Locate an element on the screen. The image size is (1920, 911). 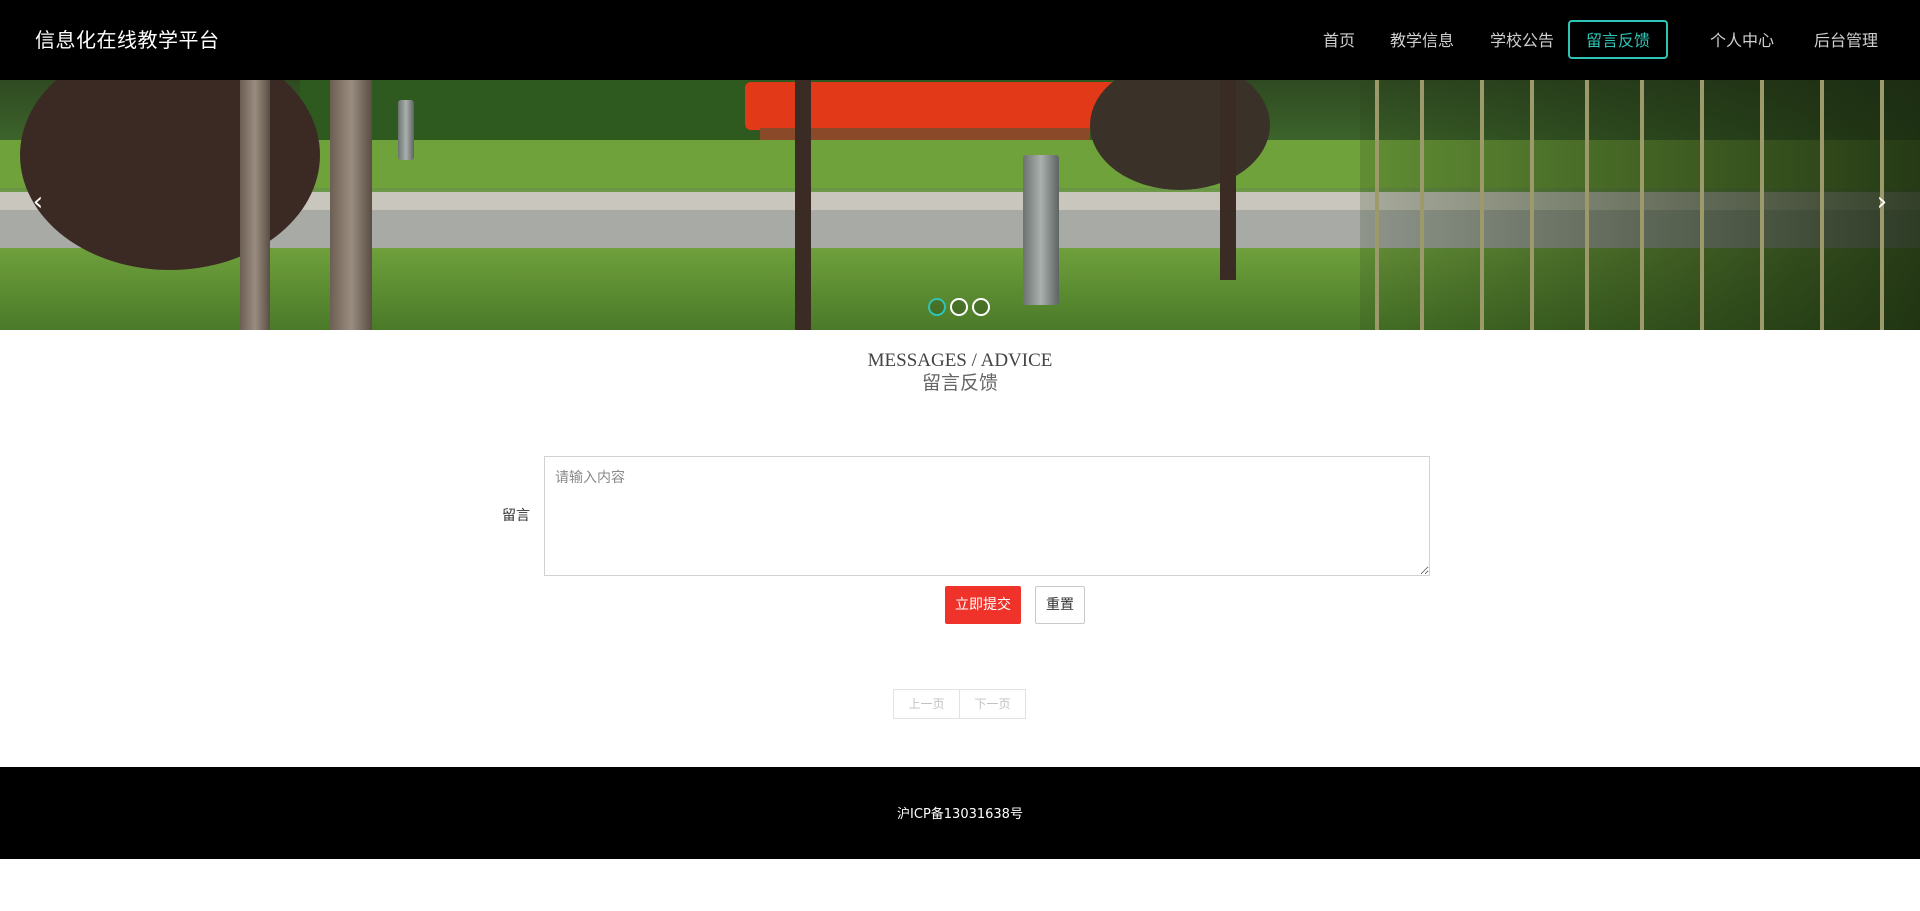
icp-record: 沪ICP备13031638号 is located at coordinates (960, 812).